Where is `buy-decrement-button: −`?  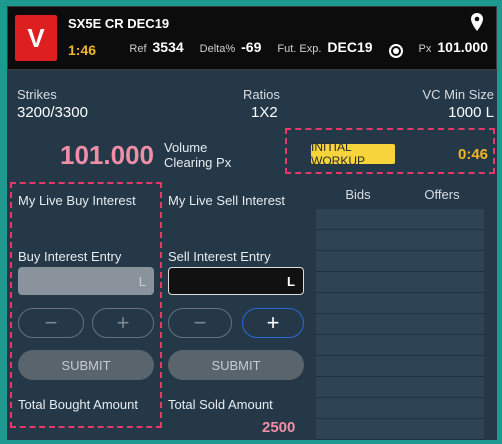
buy-decrement-button: − is located at coordinates (51, 323).